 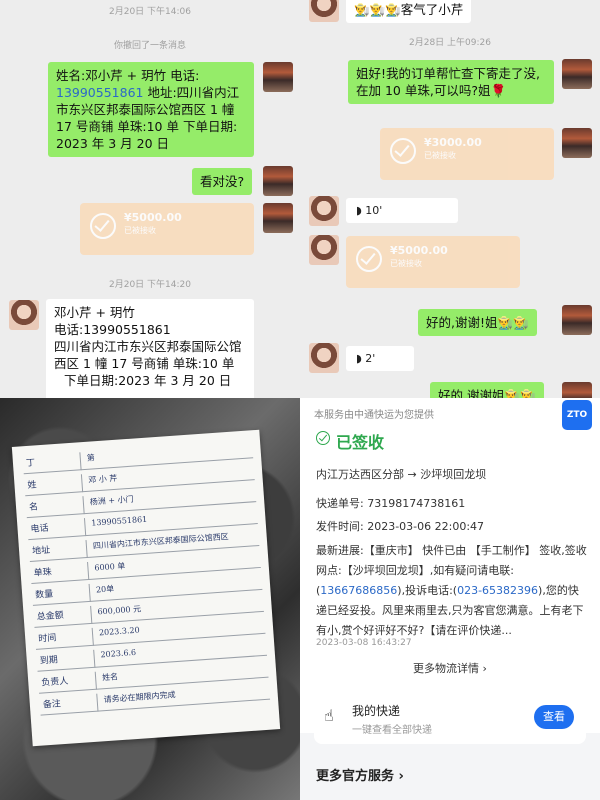 I want to click on route: 内江万达西区分部 → 沙坪坝回龙坝, so click(x=401, y=474).